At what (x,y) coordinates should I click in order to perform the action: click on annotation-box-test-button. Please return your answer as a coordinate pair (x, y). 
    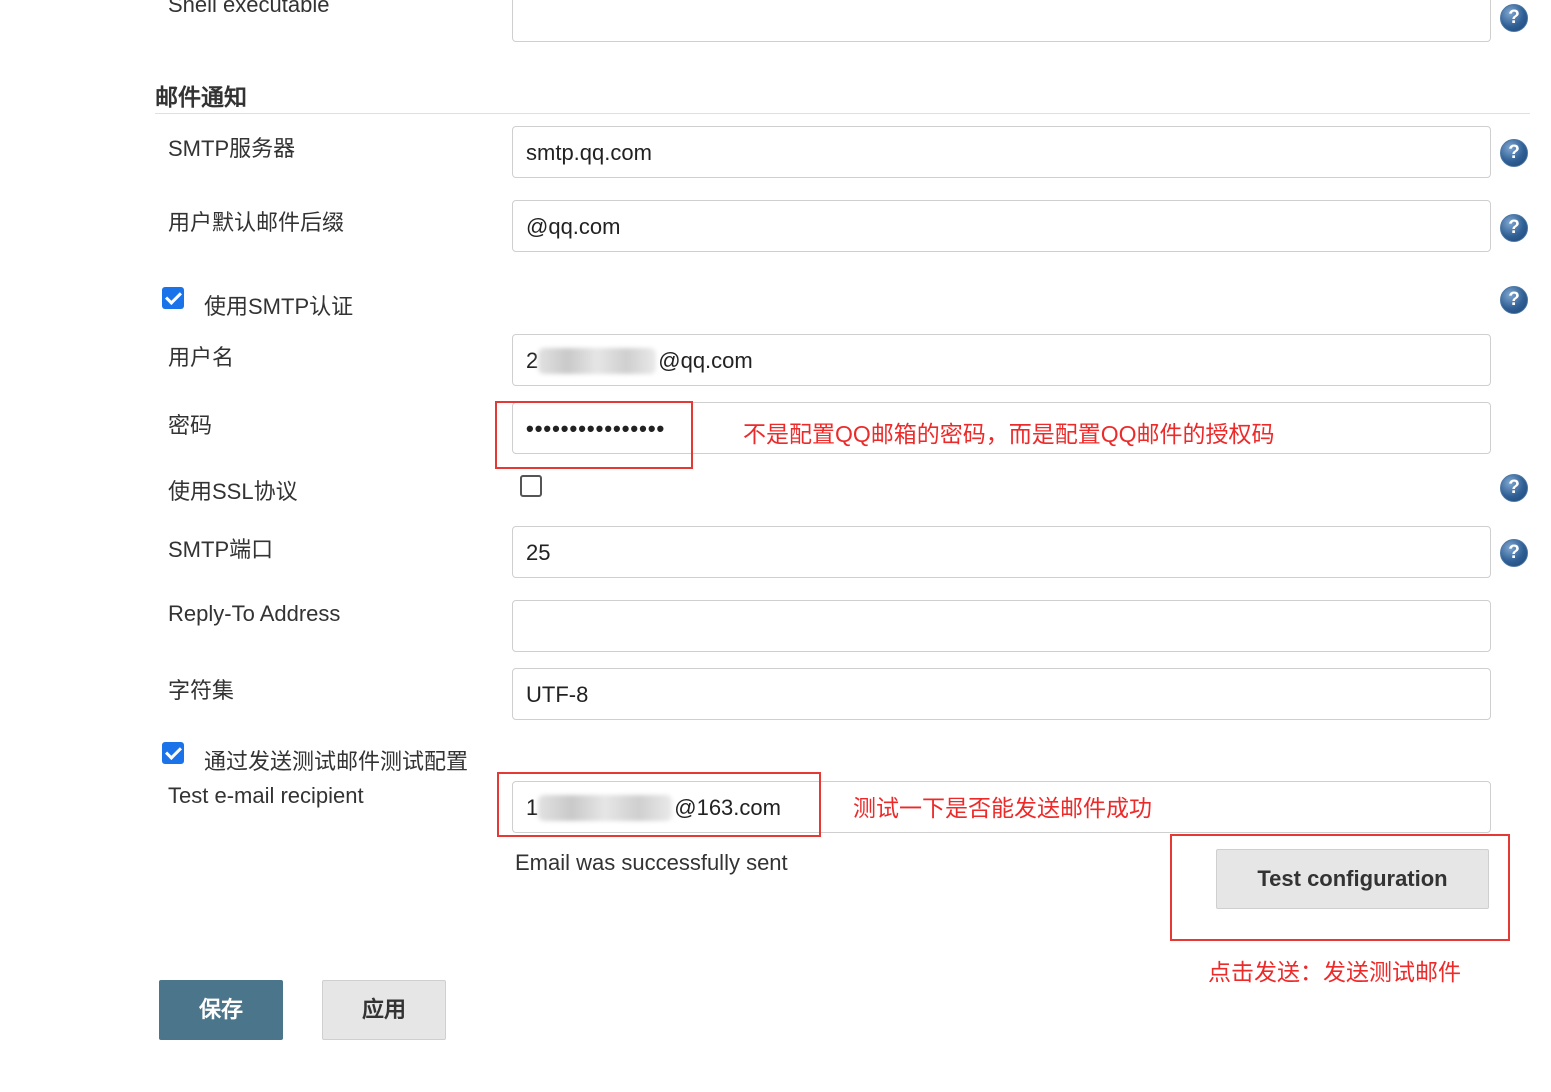
    Looking at the image, I should click on (1340, 887).